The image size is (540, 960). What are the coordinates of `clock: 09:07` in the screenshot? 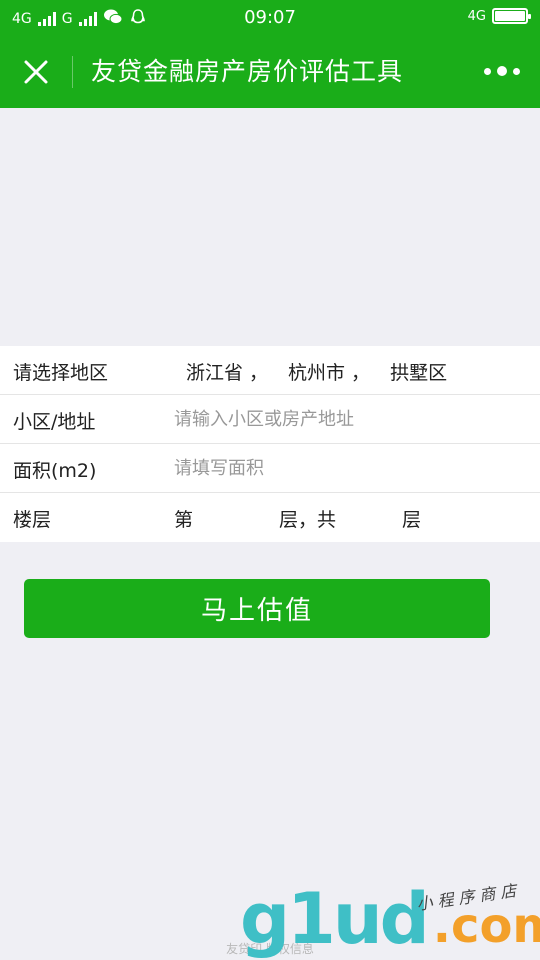 It's located at (270, 17).